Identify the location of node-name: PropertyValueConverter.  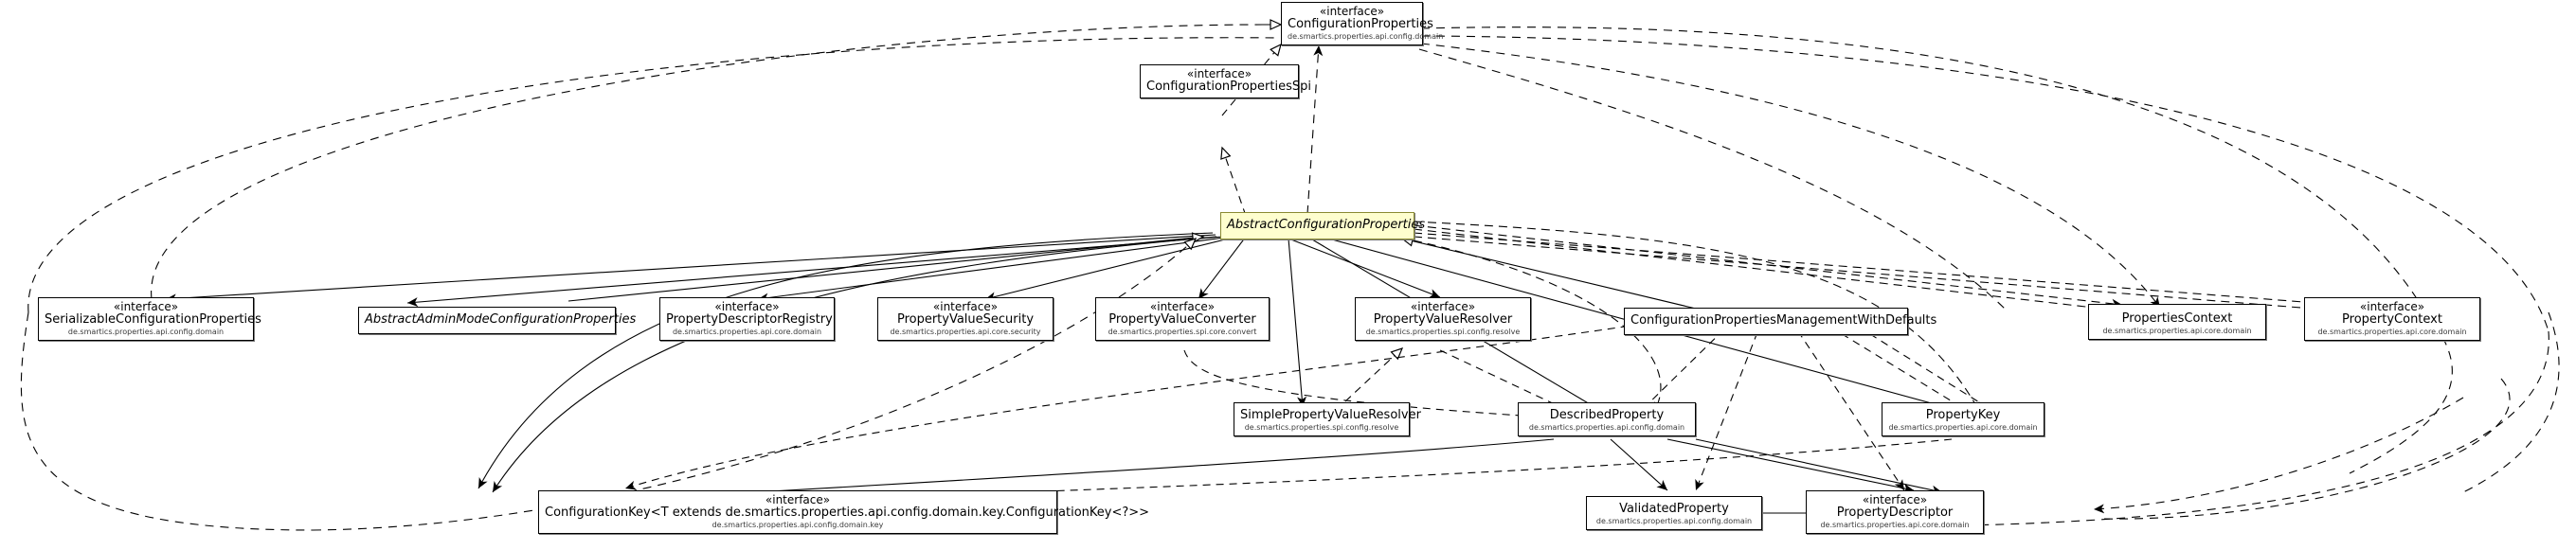
(1182, 320).